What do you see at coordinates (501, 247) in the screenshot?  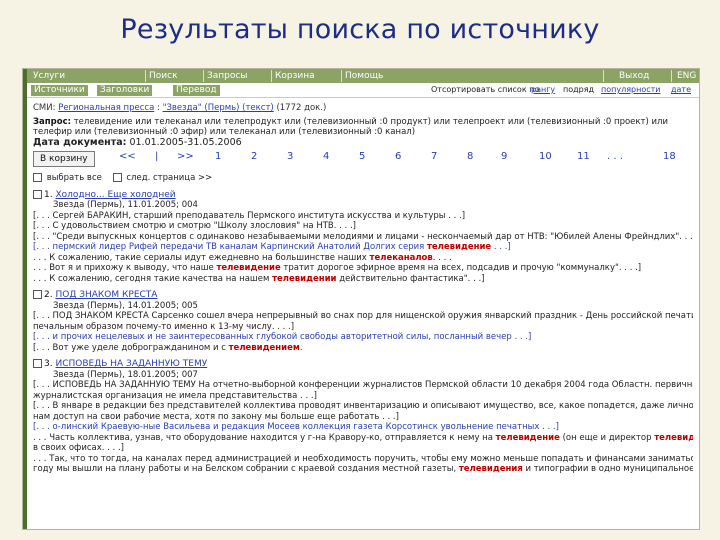 I see `snippet-link-text: . . .]` at bounding box center [501, 247].